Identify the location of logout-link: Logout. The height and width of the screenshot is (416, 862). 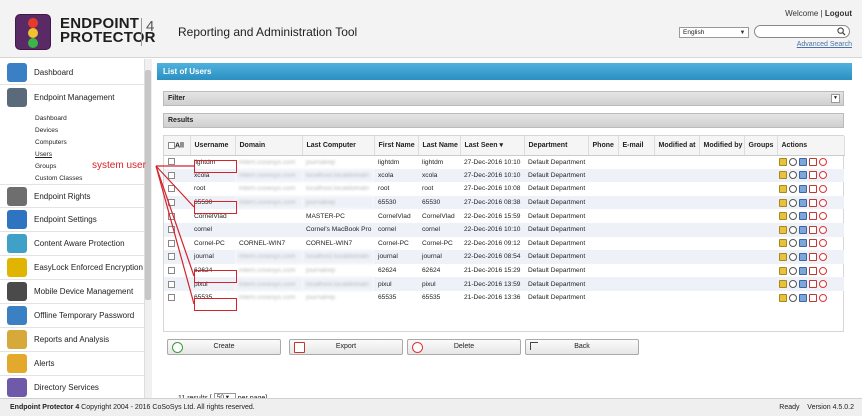
(838, 13).